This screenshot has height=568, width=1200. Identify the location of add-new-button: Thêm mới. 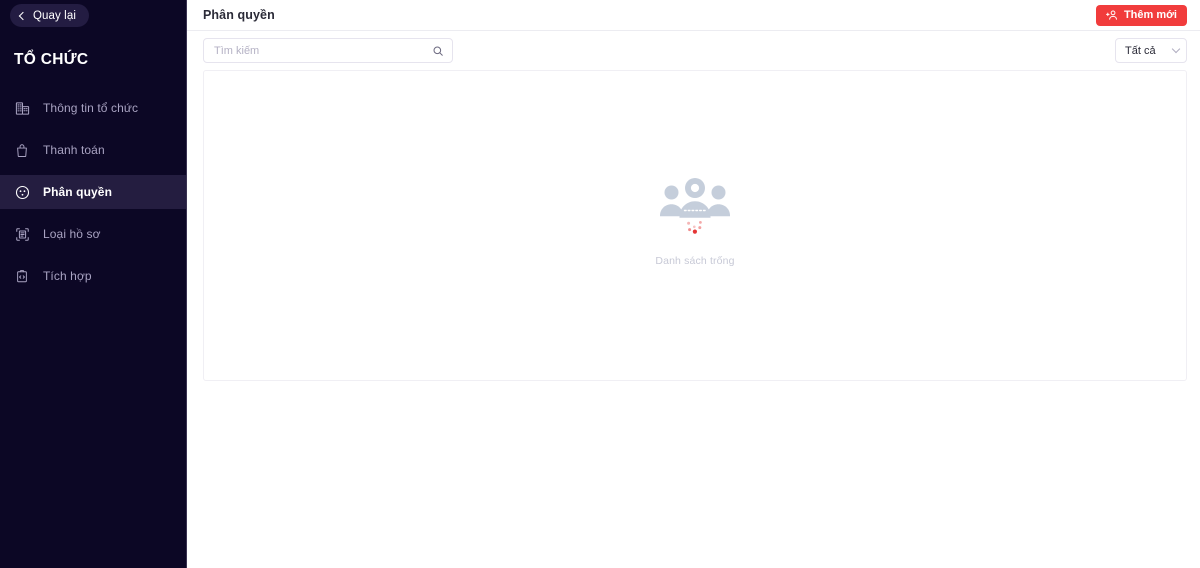
(1141, 15).